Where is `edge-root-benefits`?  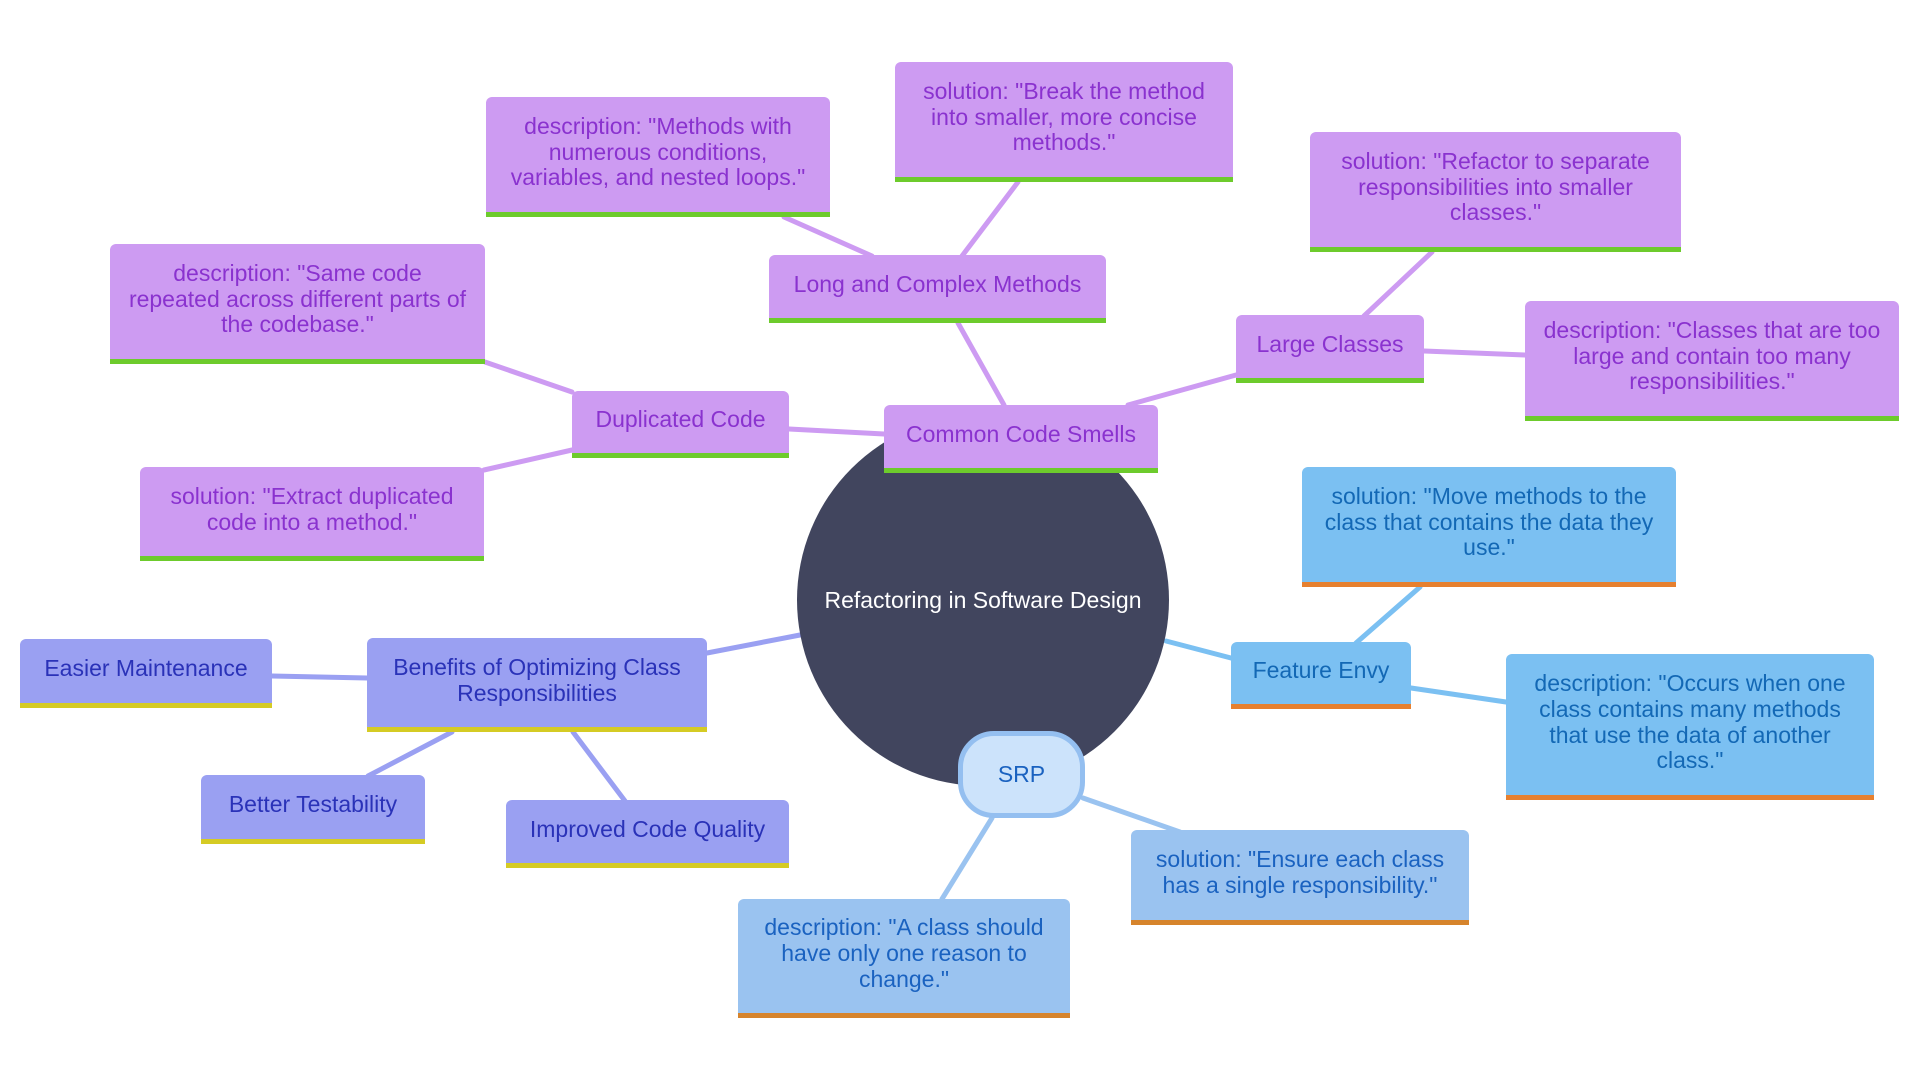
edge-root-benefits is located at coordinates (753, 644).